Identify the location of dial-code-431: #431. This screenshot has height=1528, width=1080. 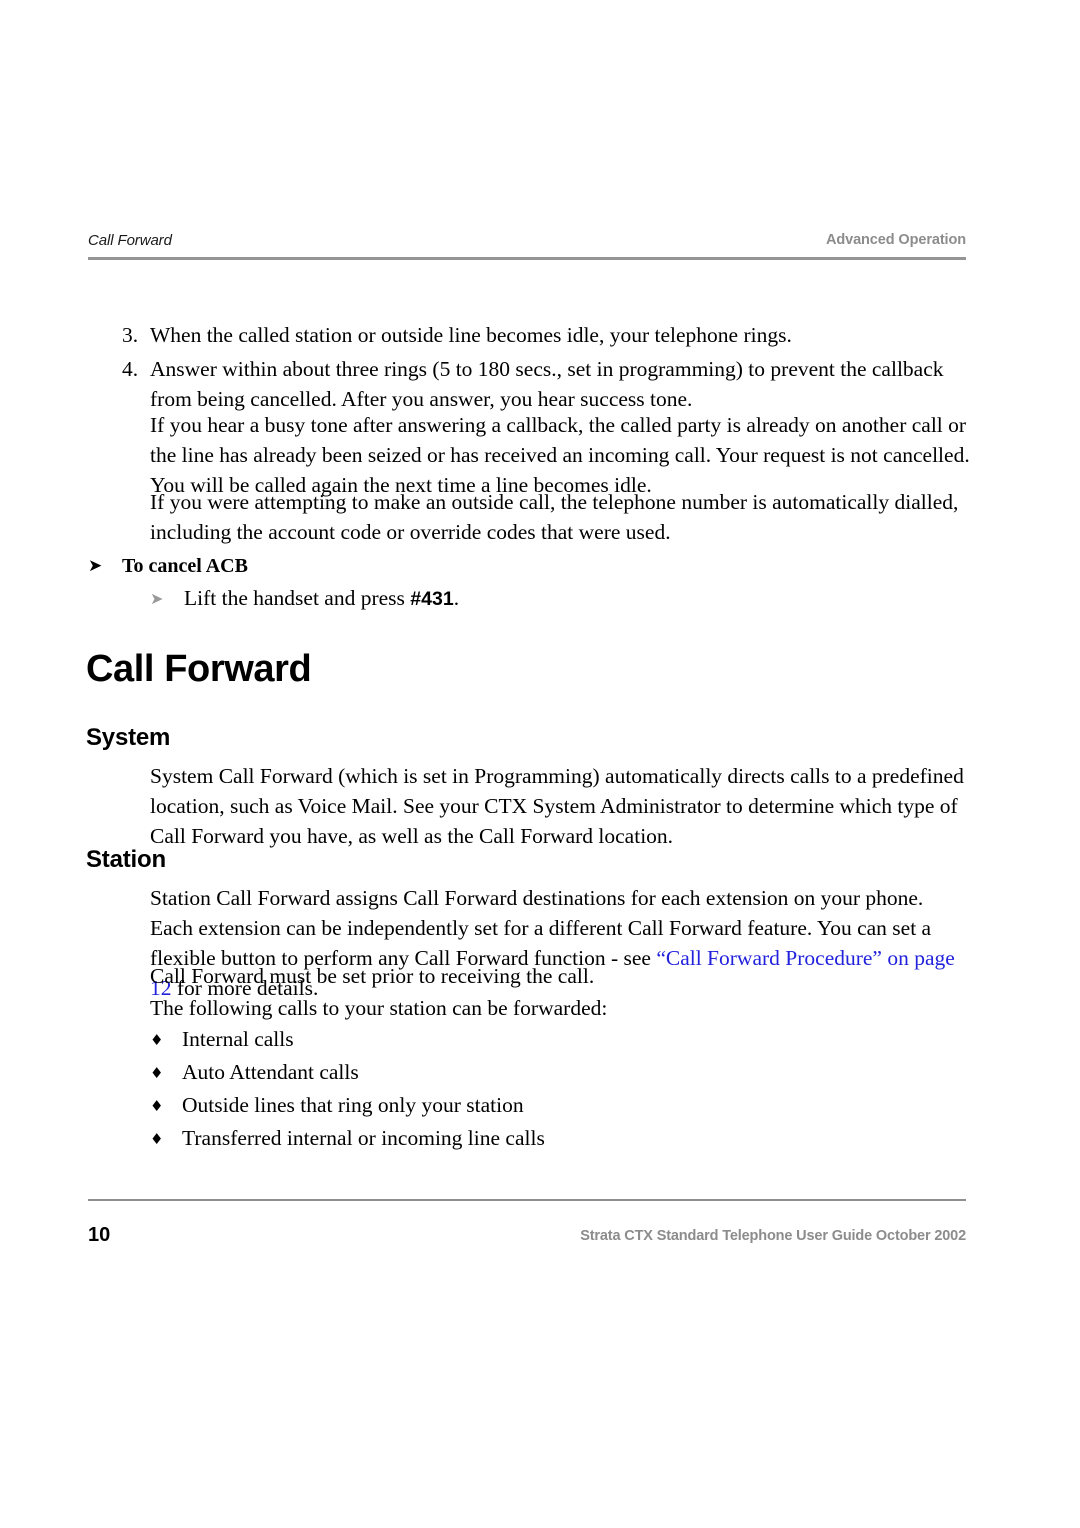
(432, 599).